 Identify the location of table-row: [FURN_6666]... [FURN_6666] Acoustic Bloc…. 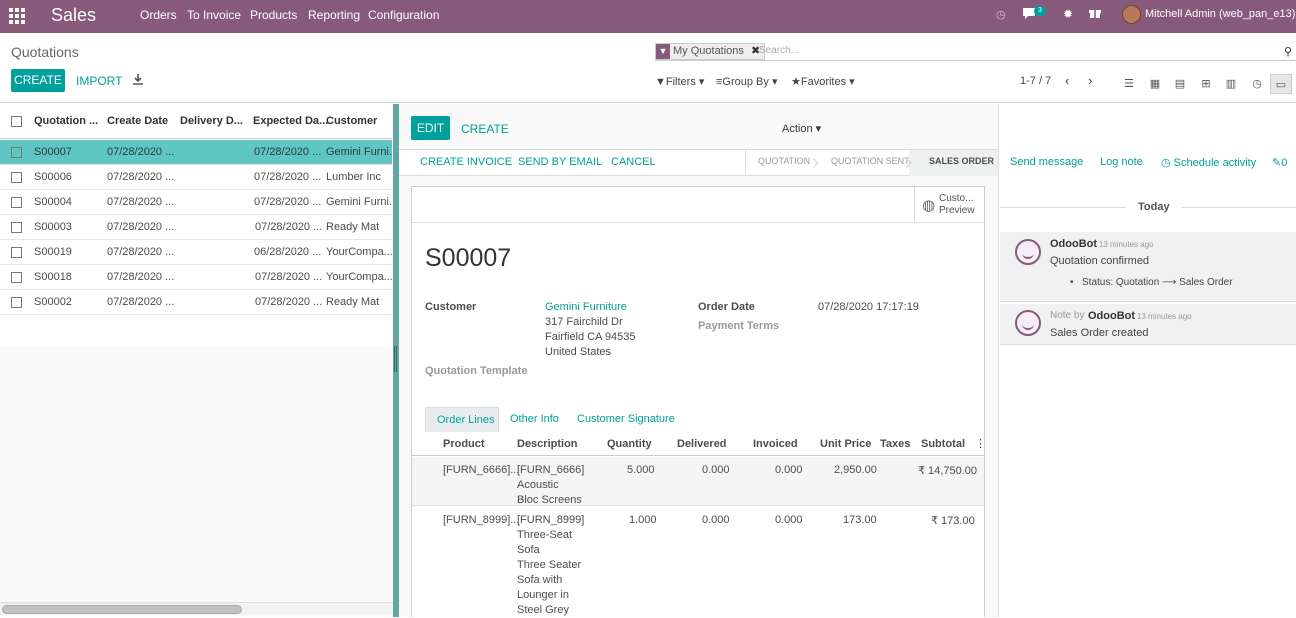
(698, 481).